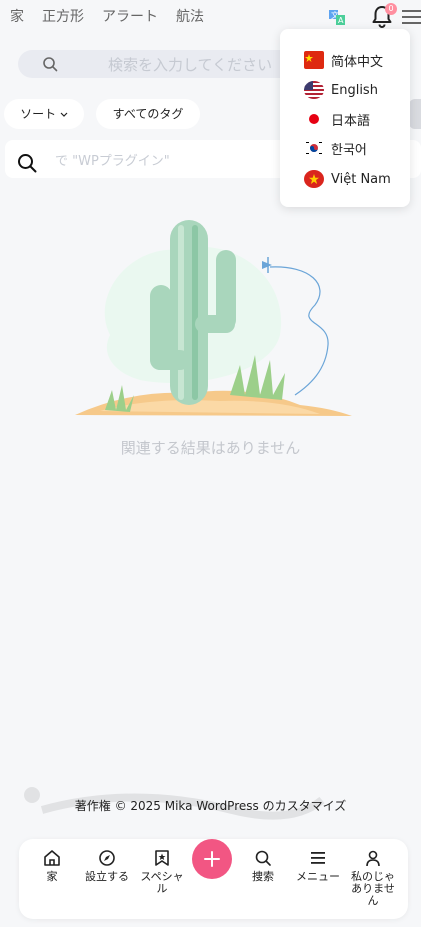 The height and width of the screenshot is (927, 421). Describe the element at coordinates (112, 159) in the screenshot. I see `plugin-search-input: で "WPプラグイン"` at that location.